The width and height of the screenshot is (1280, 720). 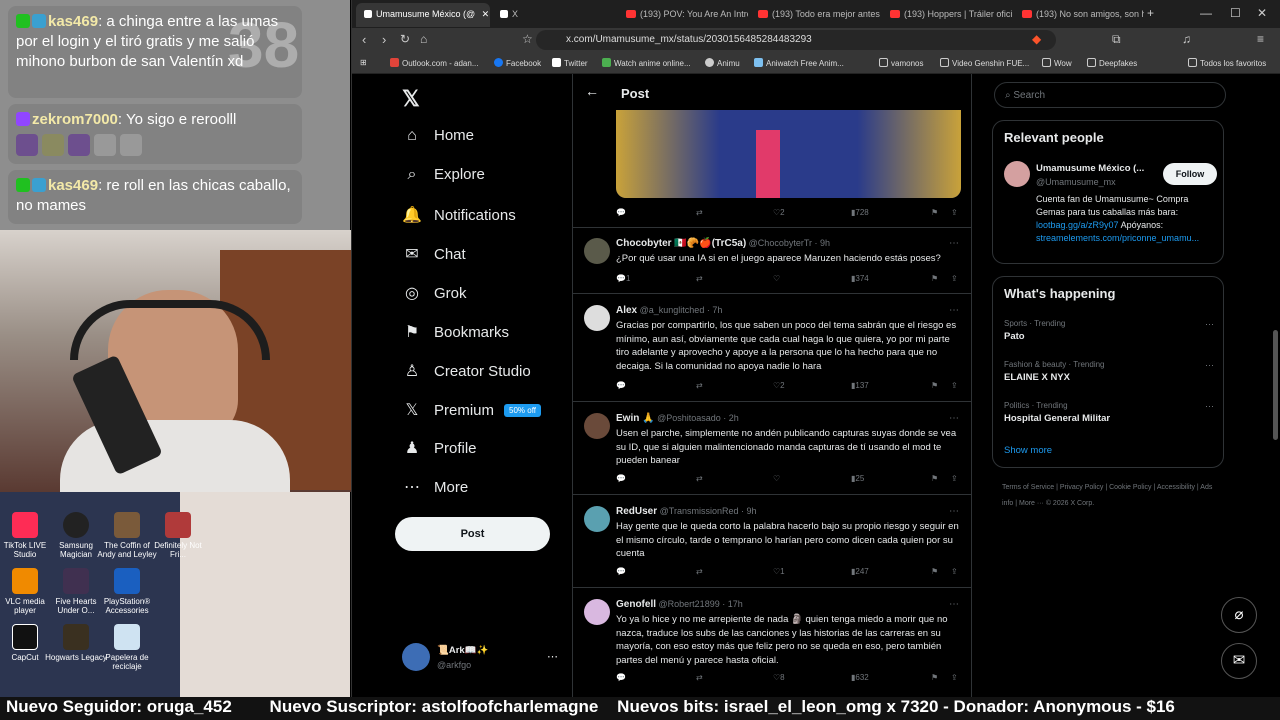 I want to click on tab-youtube-4: (193) No son amigos, son h, so click(x=1079, y=15).